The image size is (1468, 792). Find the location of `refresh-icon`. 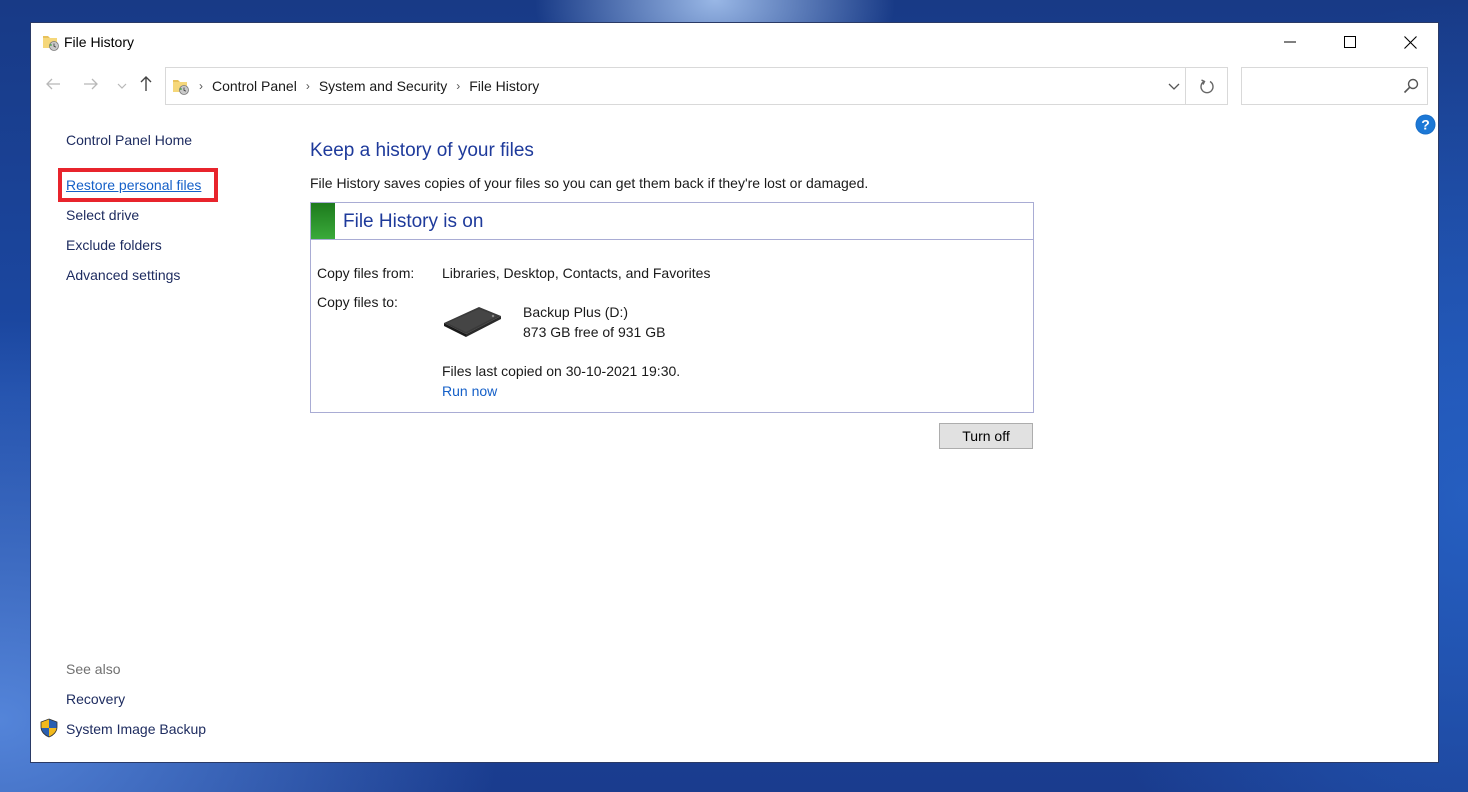

refresh-icon is located at coordinates (1206, 85).